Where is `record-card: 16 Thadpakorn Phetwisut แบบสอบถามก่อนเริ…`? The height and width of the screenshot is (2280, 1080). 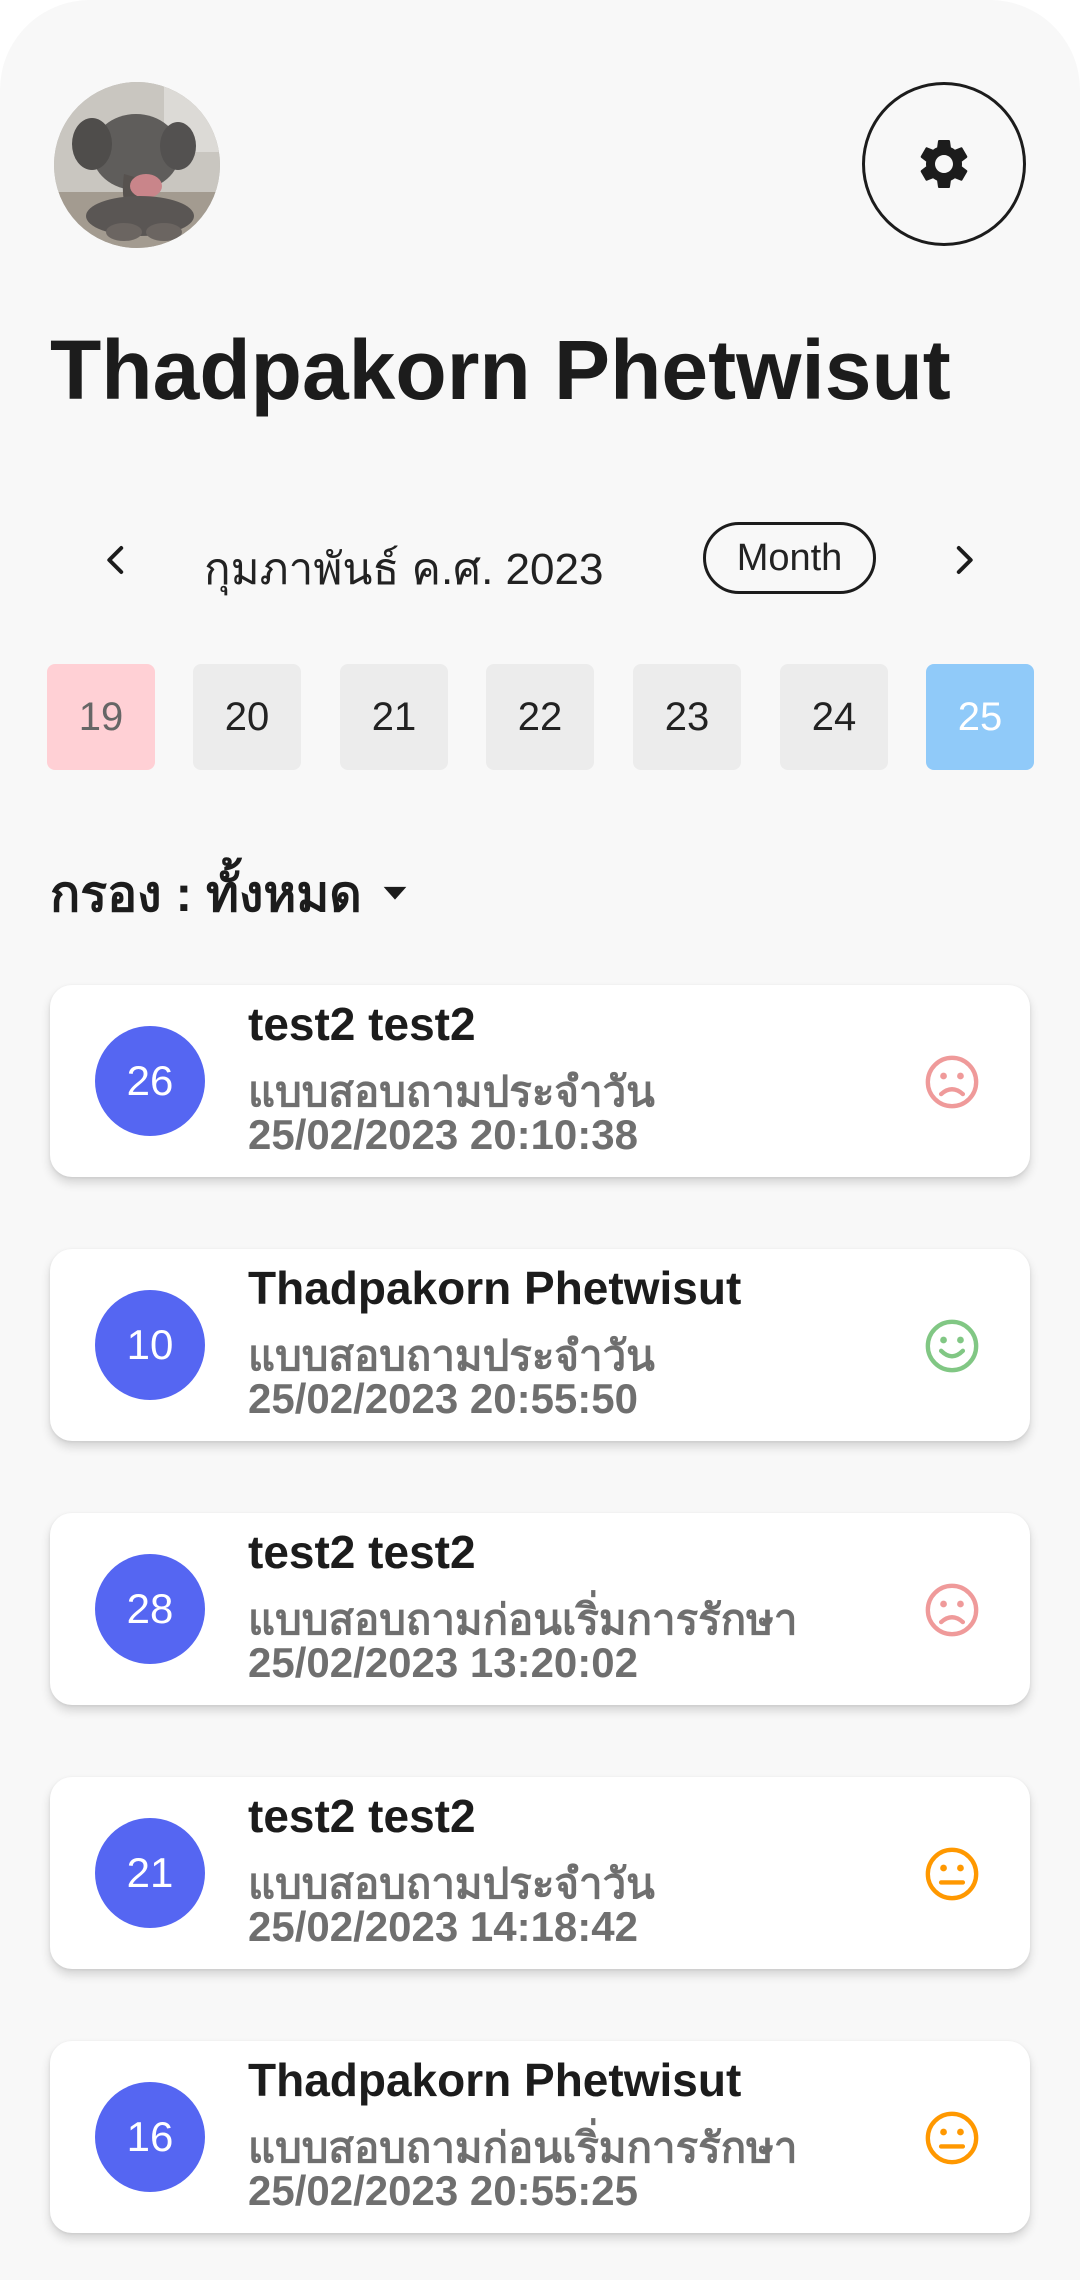 record-card: 16 Thadpakorn Phetwisut แบบสอบถามก่อนเริ… is located at coordinates (540, 2137).